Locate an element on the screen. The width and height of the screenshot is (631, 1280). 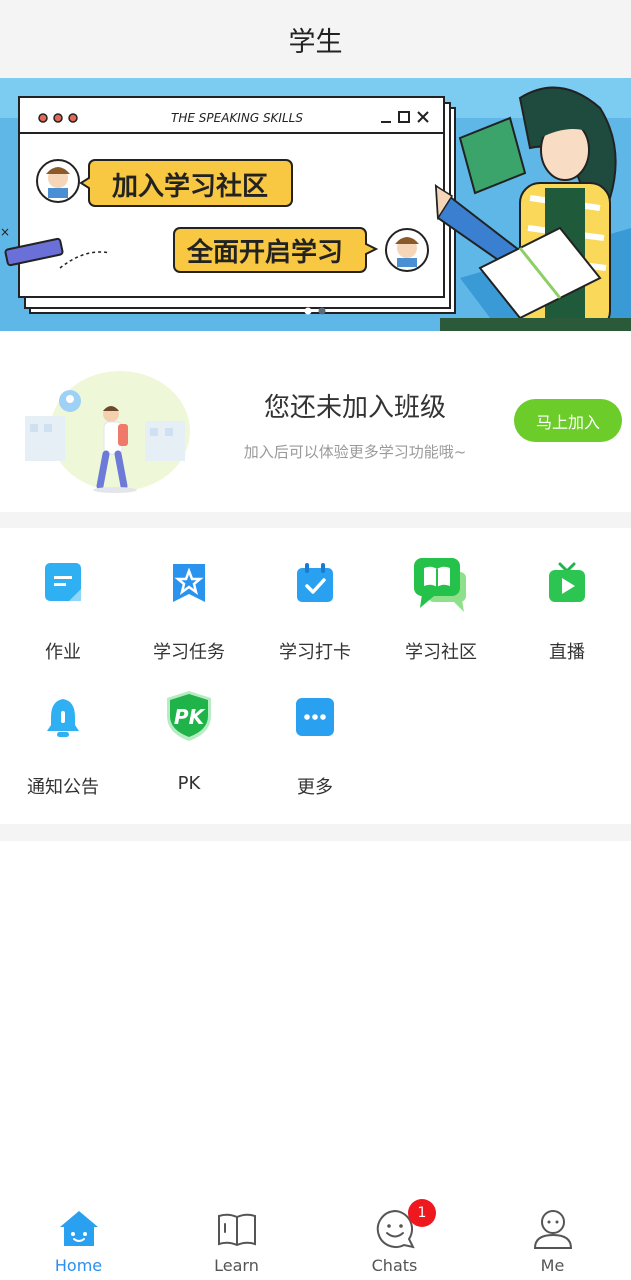
join-class-card: 您还未加入班级 加入后可以体验更多学习功能哦~ 马上加入 is located at coordinates (315, 421).